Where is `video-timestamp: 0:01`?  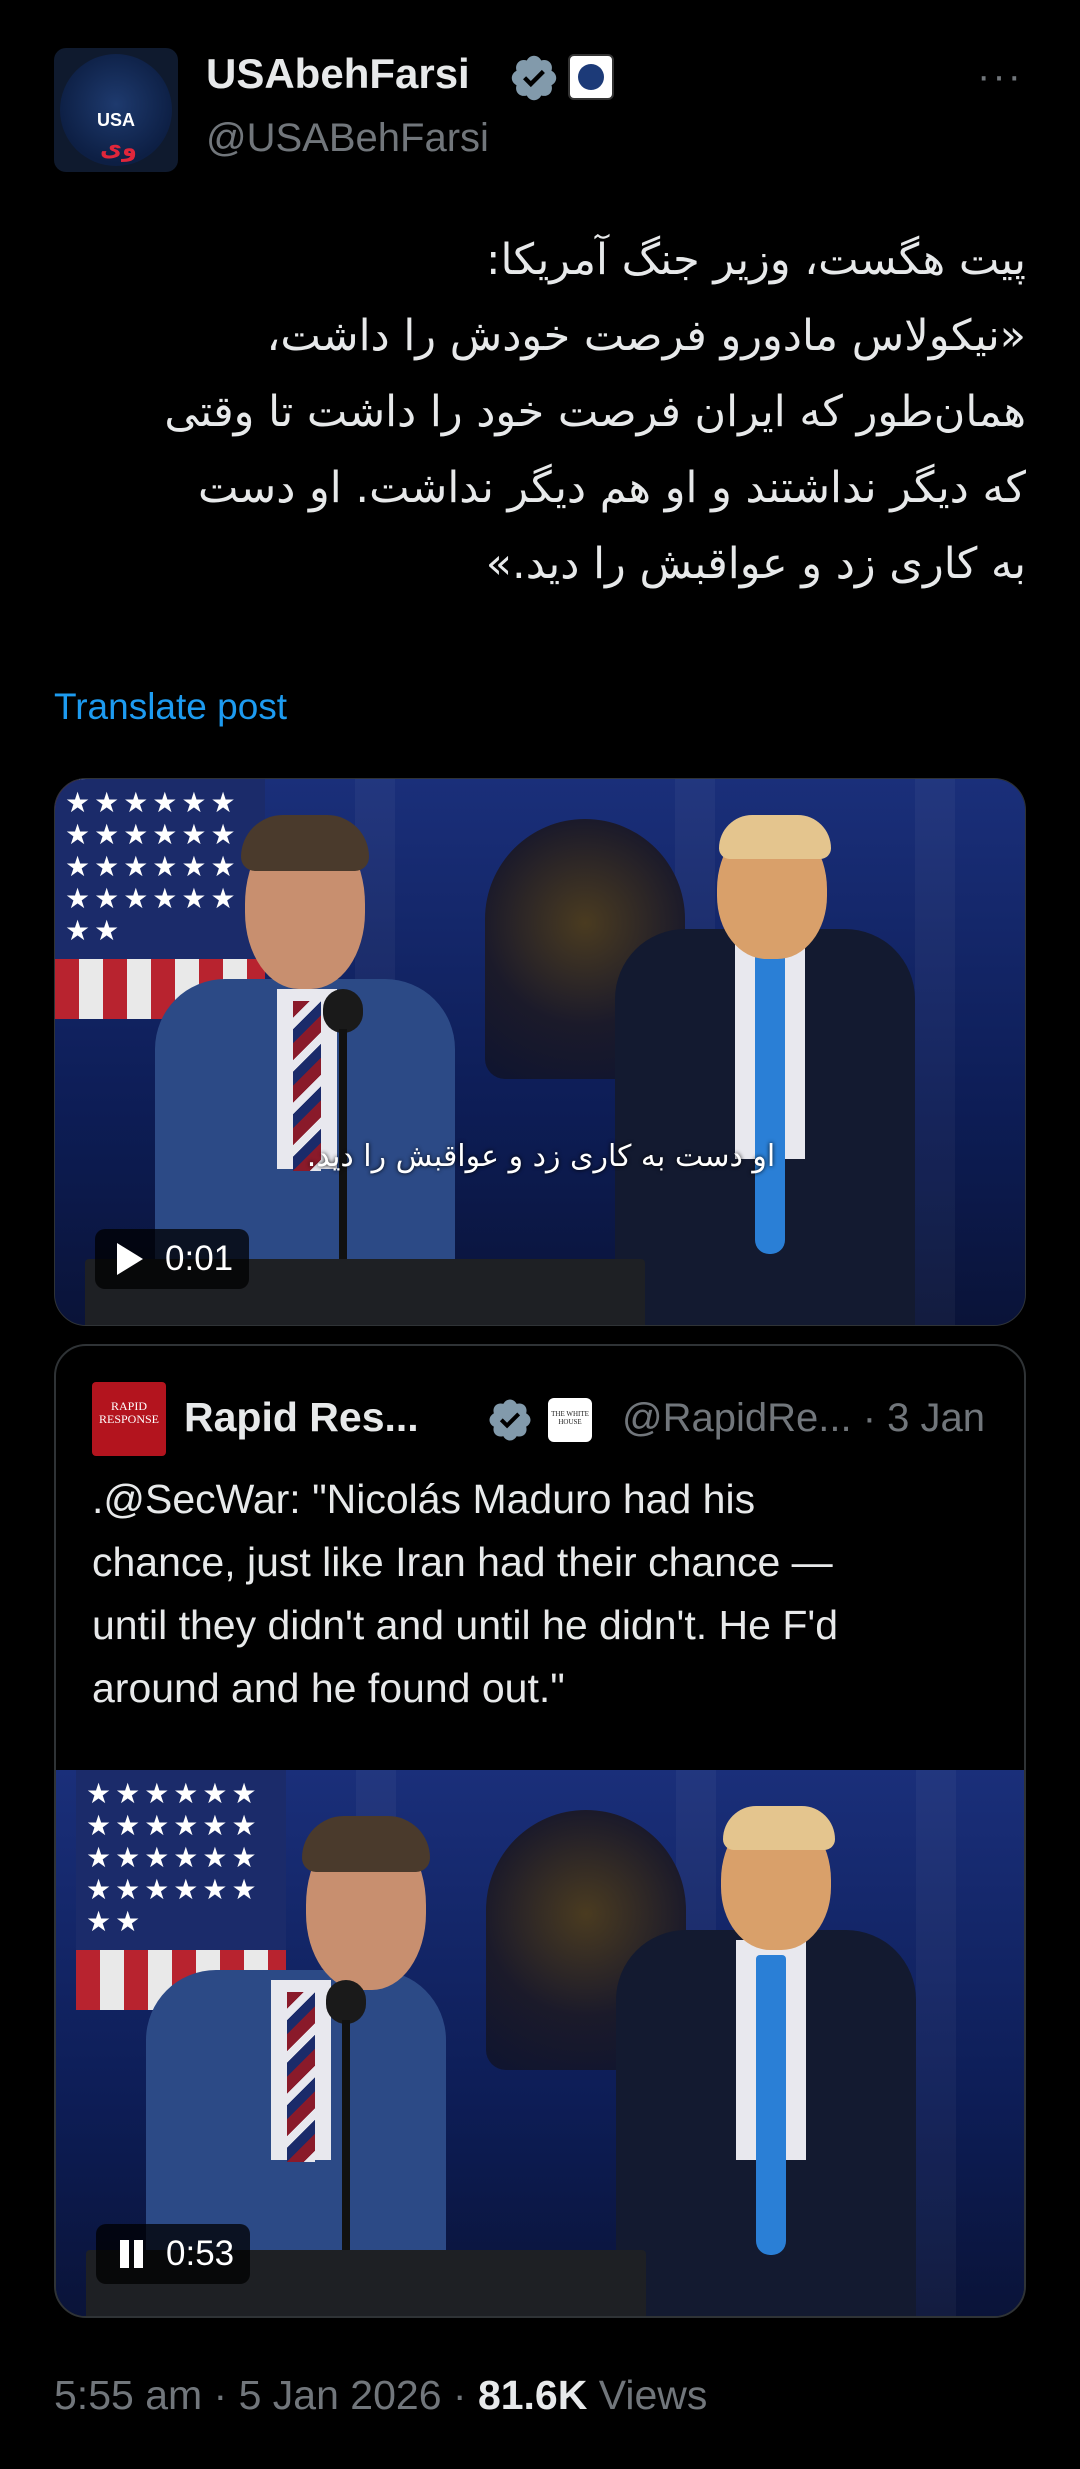 video-timestamp: 0:01 is located at coordinates (199, 1258).